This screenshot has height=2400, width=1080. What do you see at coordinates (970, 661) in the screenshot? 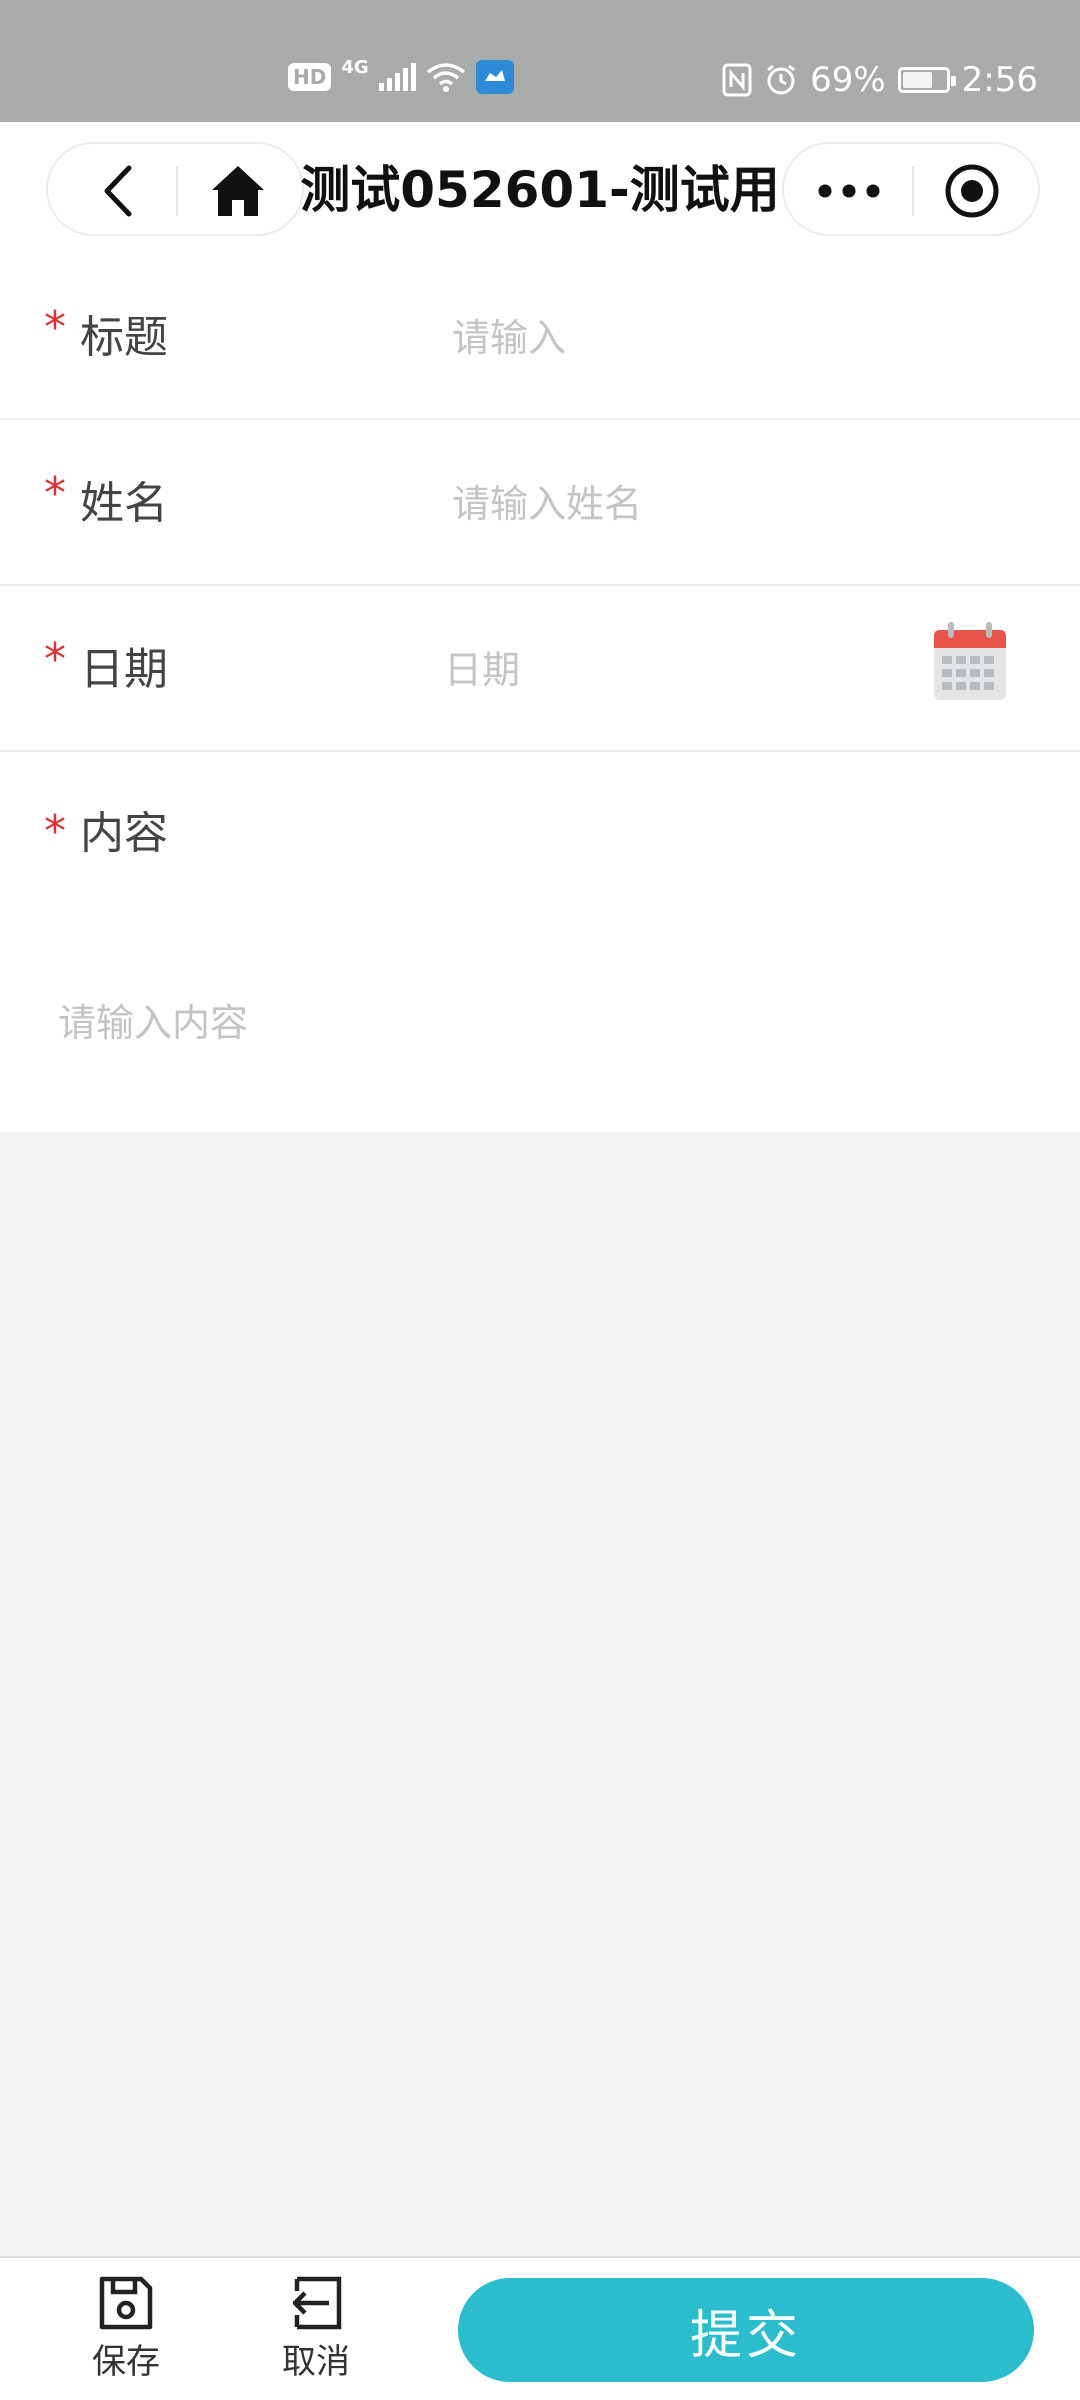
I see `calendar-icon` at bounding box center [970, 661].